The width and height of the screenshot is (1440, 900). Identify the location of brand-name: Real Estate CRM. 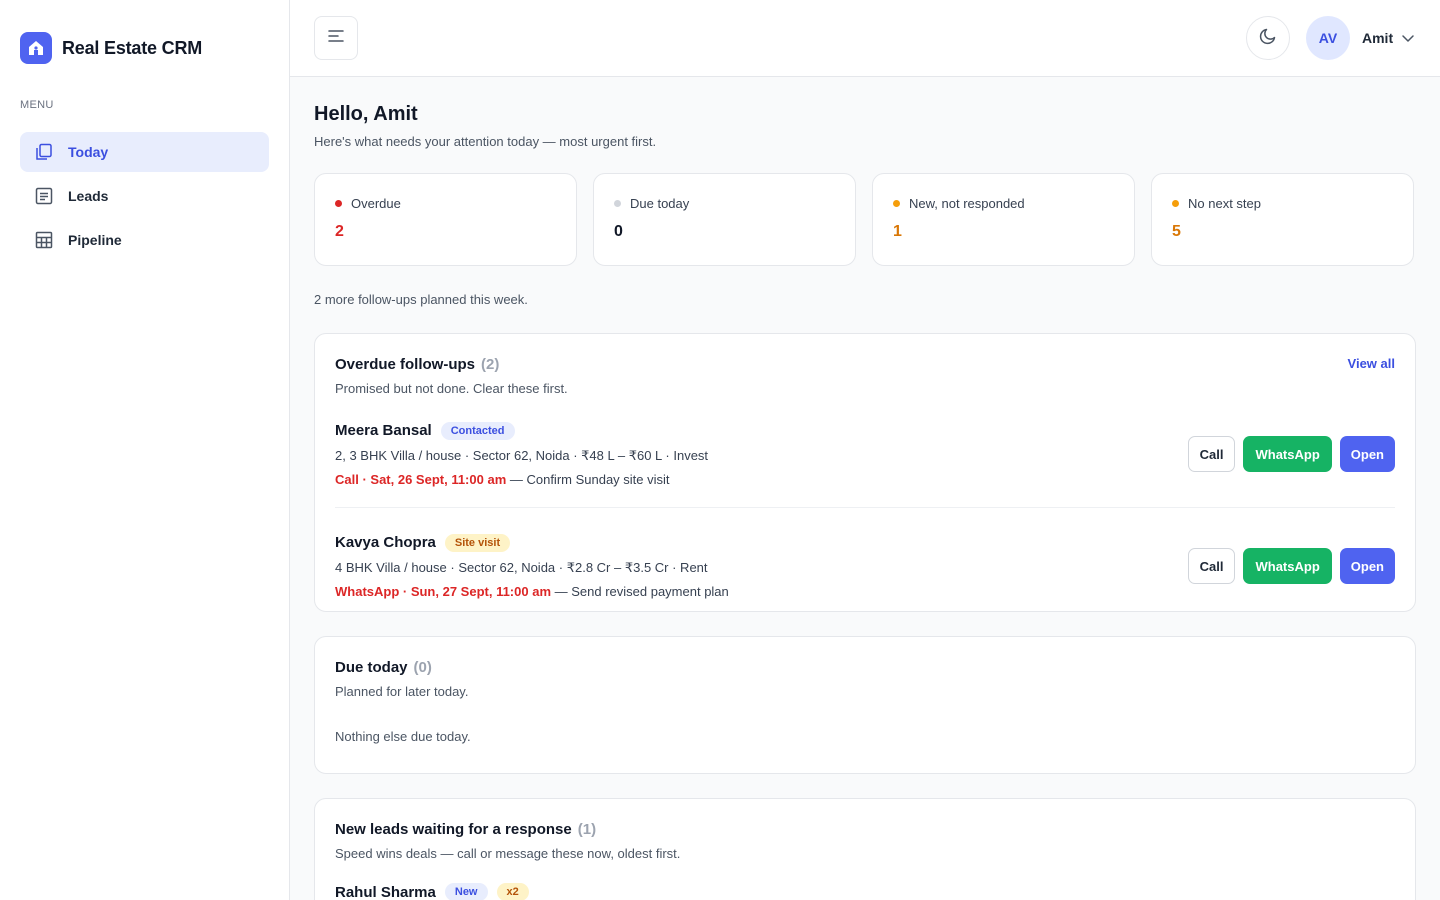
(132, 47).